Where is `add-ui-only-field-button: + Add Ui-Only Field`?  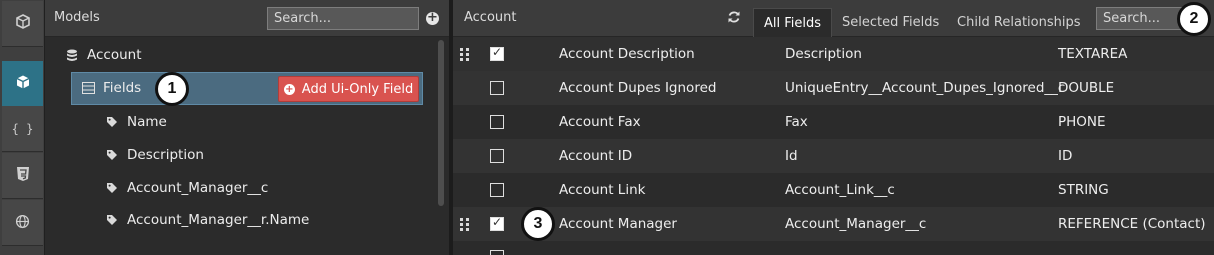 add-ui-only-field-button: + Add Ui-Only Field is located at coordinates (348, 89).